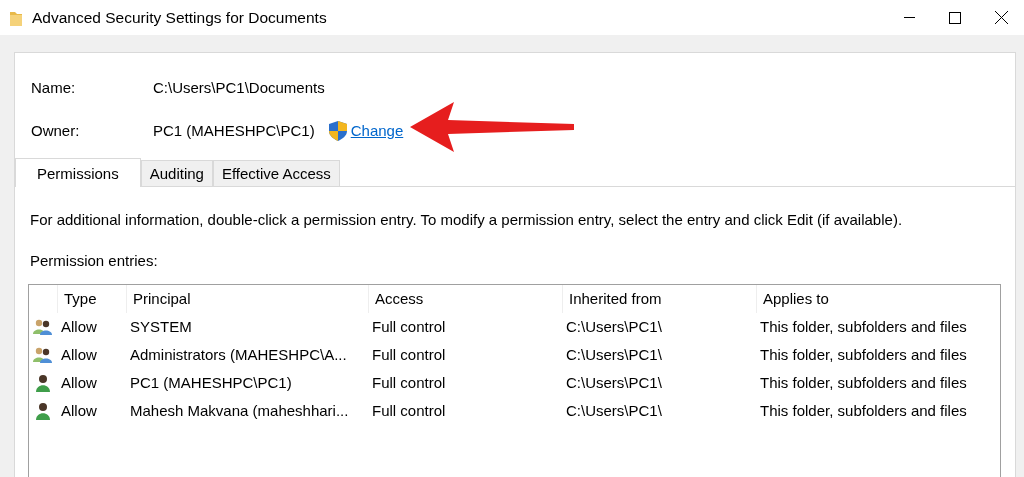 Image resolution: width=1024 pixels, height=477 pixels. Describe the element at coordinates (465, 299) in the screenshot. I see `column-header: Access` at that location.